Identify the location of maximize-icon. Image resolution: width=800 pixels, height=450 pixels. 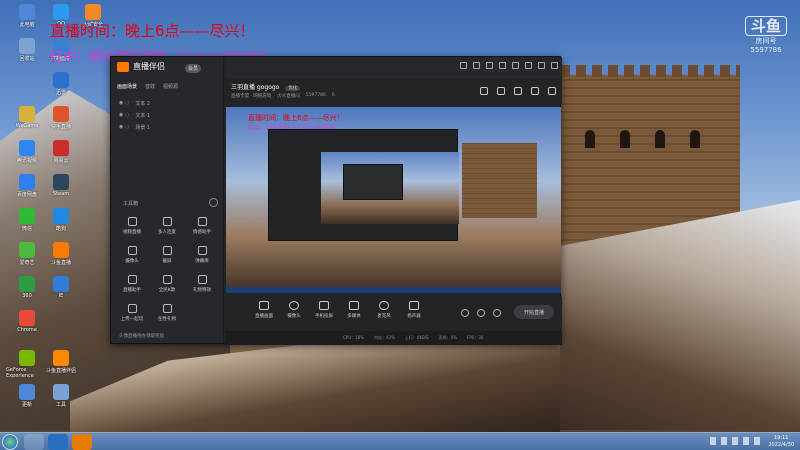
(541, 65).